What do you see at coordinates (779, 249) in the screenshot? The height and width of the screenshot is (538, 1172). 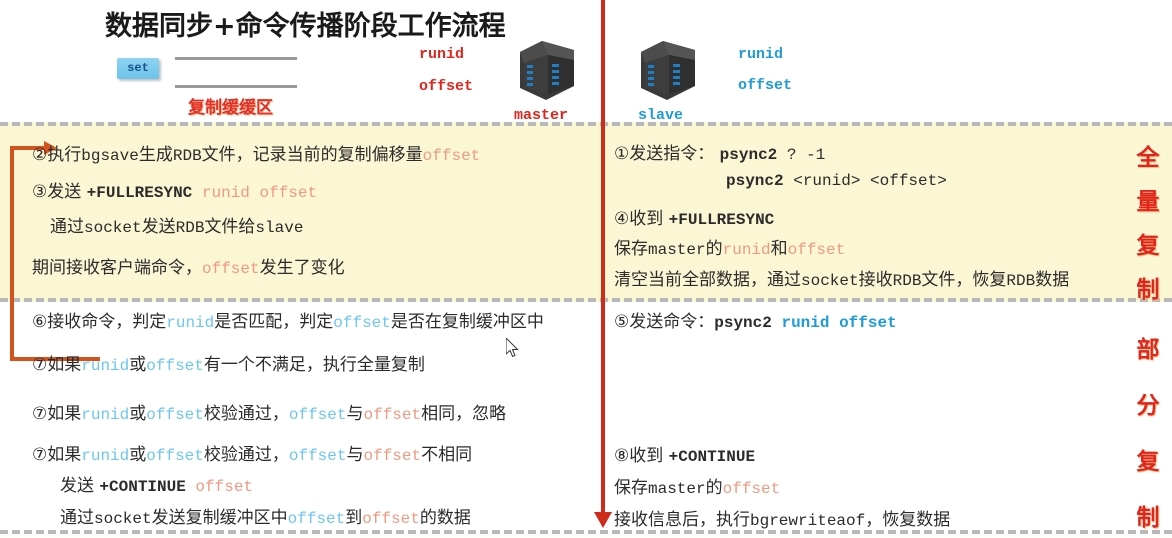 I see `text-run: 和` at bounding box center [779, 249].